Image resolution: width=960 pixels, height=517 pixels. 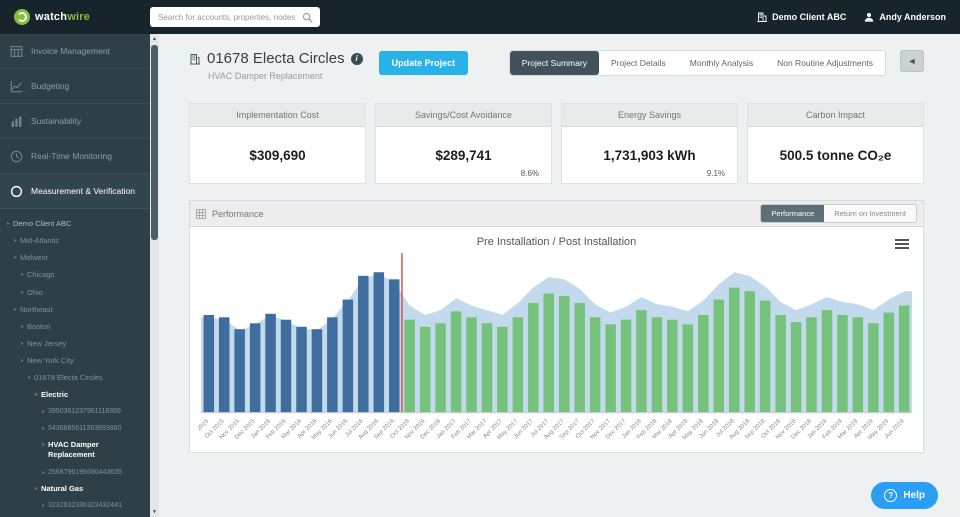 What do you see at coordinates (154, 142) in the screenshot?
I see `sidebar-scrollbar-thumb` at bounding box center [154, 142].